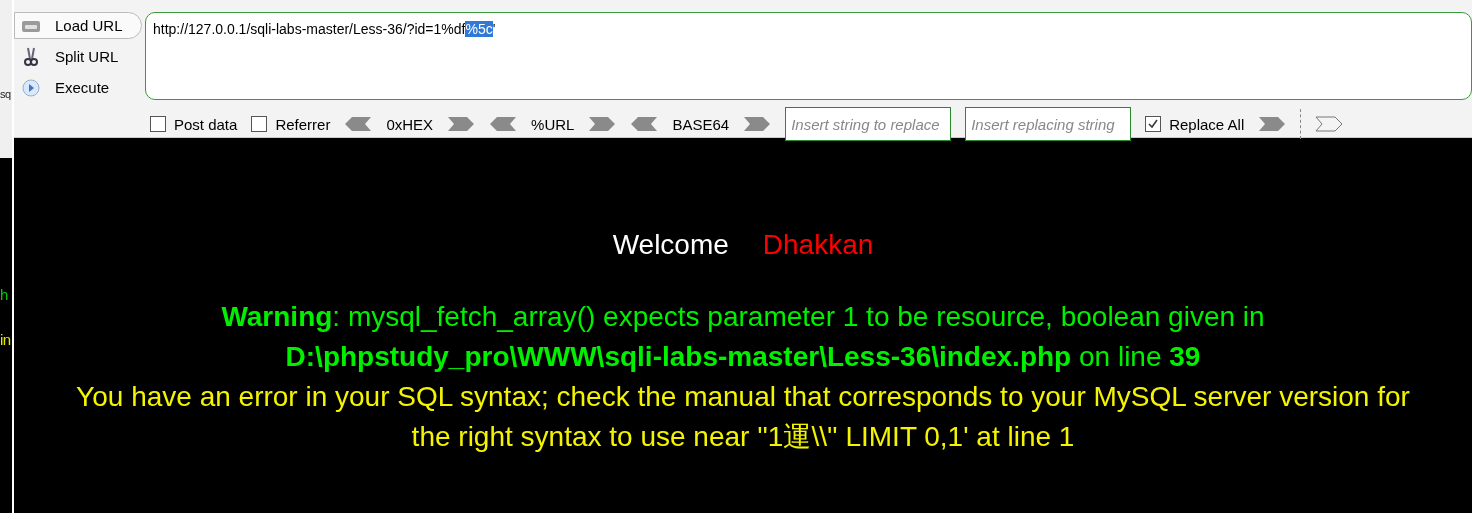 The height and width of the screenshot is (513, 1472). What do you see at coordinates (78, 25) in the screenshot?
I see `action-button: Load URL` at bounding box center [78, 25].